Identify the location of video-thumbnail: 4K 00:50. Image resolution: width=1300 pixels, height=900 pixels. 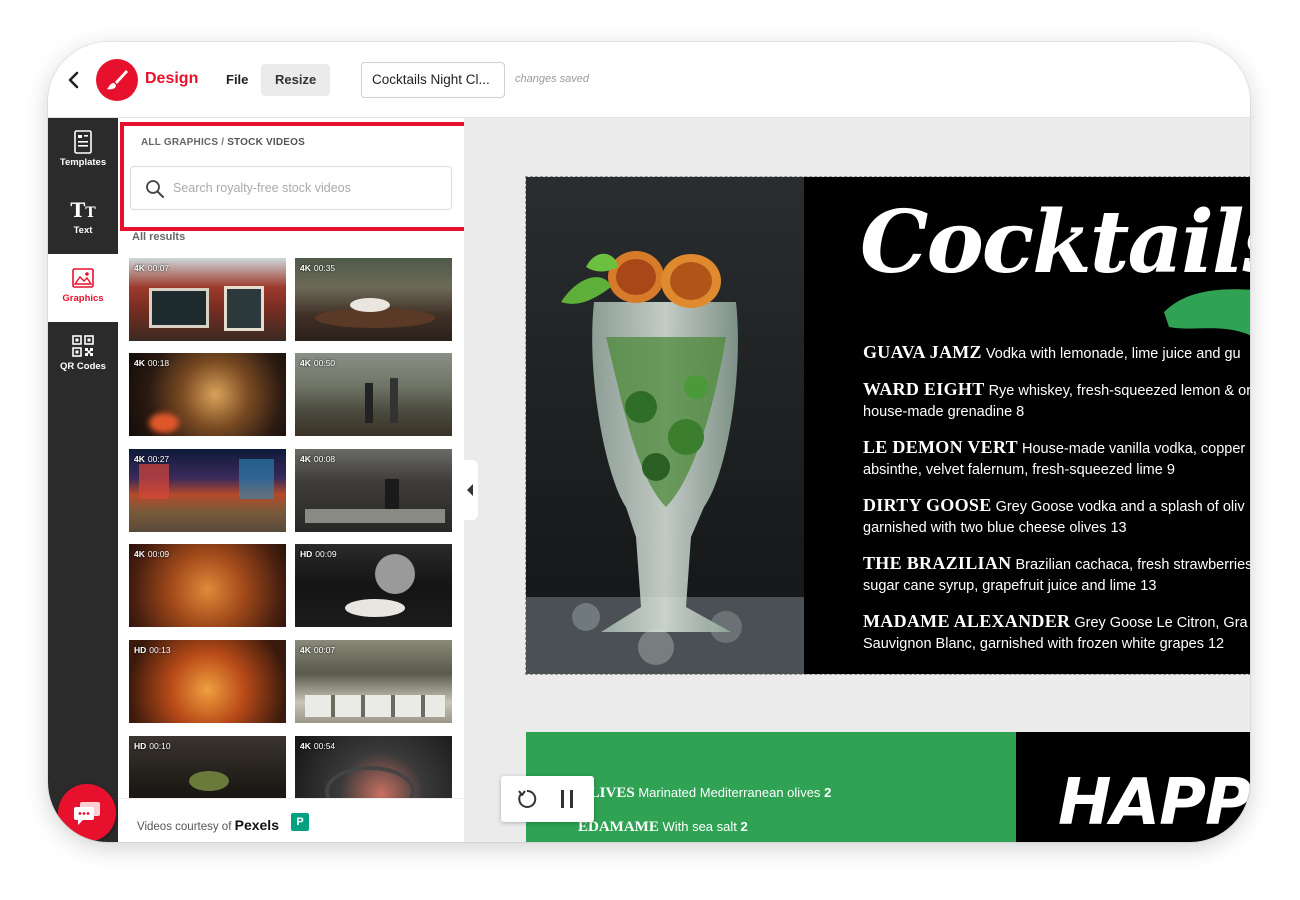
(373, 394).